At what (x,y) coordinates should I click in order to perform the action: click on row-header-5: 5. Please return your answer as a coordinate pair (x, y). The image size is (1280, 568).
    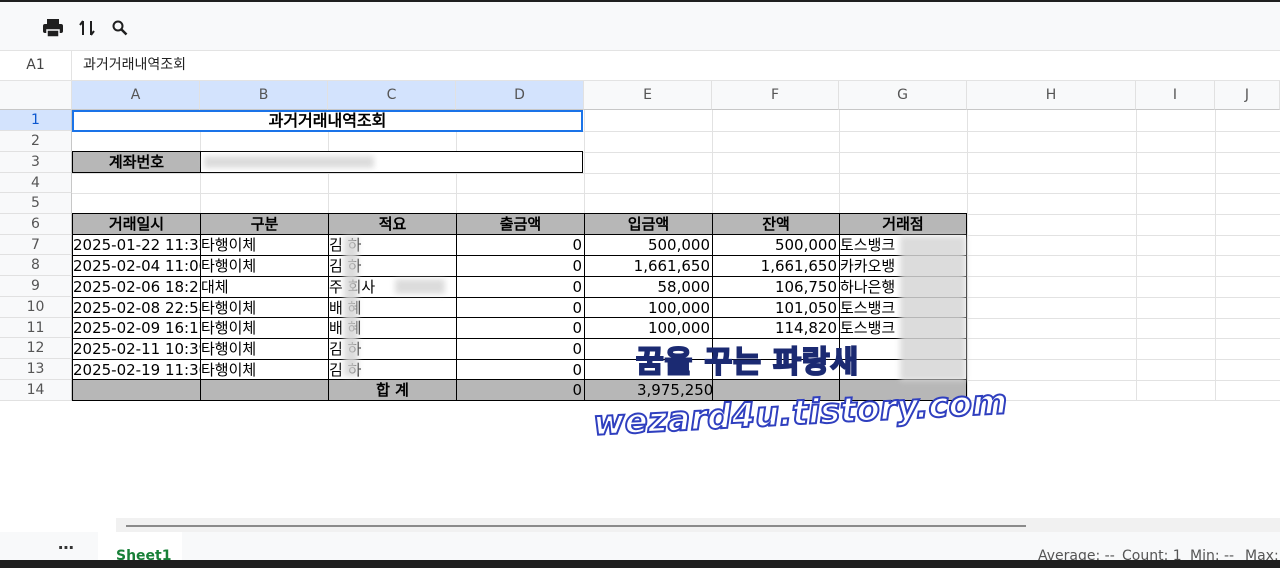
    Looking at the image, I should click on (36, 203).